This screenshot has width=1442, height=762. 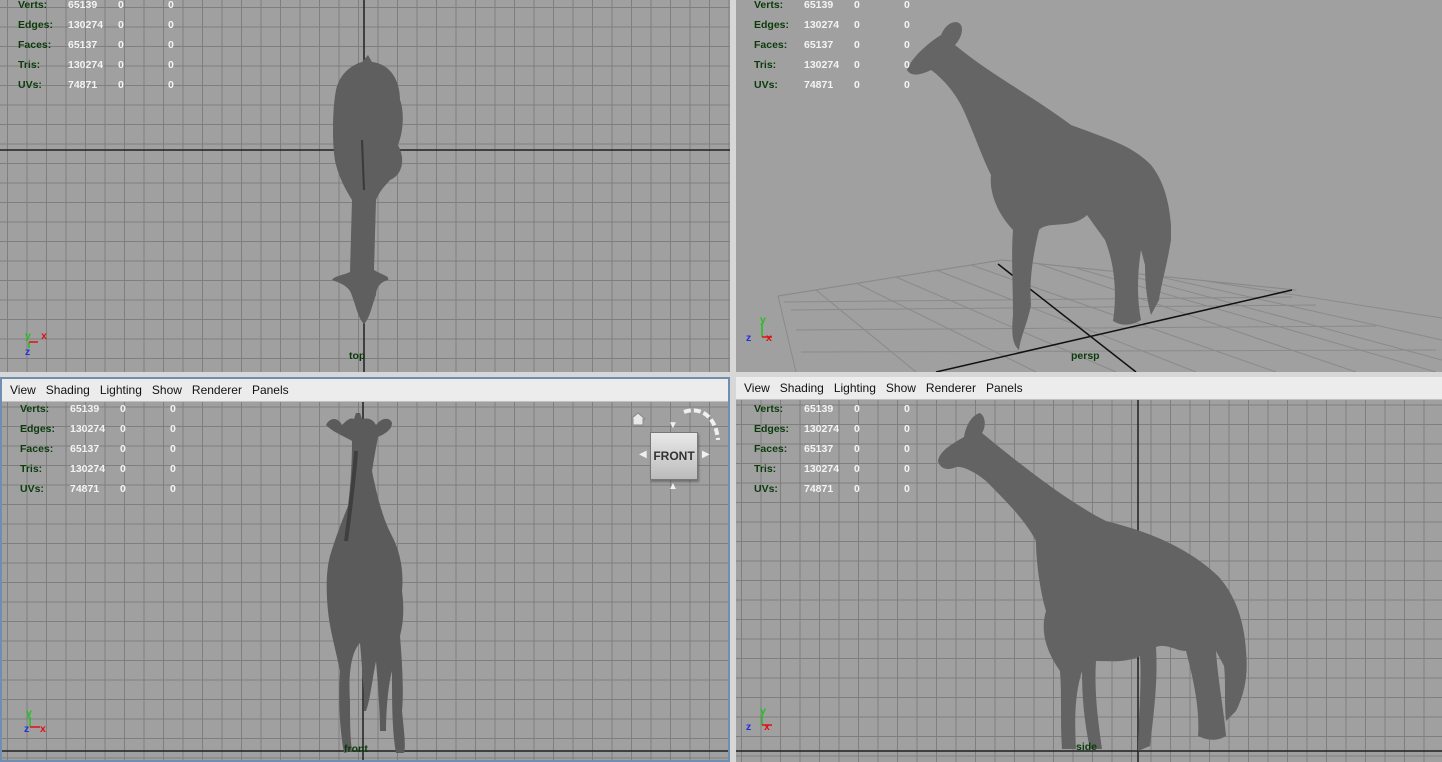 What do you see at coordinates (1093, 583) in the screenshot?
I see `giraffe-model-side` at bounding box center [1093, 583].